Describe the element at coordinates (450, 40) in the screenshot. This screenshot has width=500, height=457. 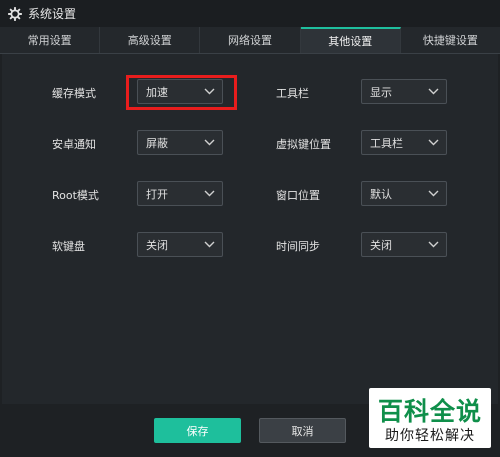
I see `tab-shortcut-settings: 快捷键设置` at that location.